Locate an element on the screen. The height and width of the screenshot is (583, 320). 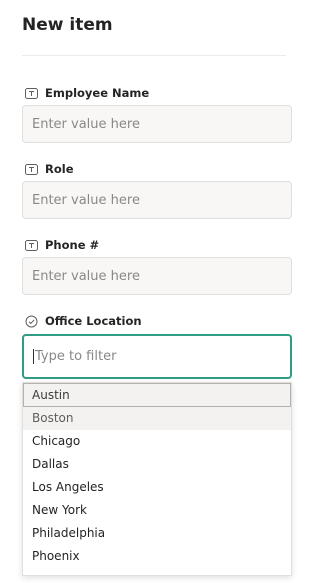
phone-label: Phone # is located at coordinates (72, 245).